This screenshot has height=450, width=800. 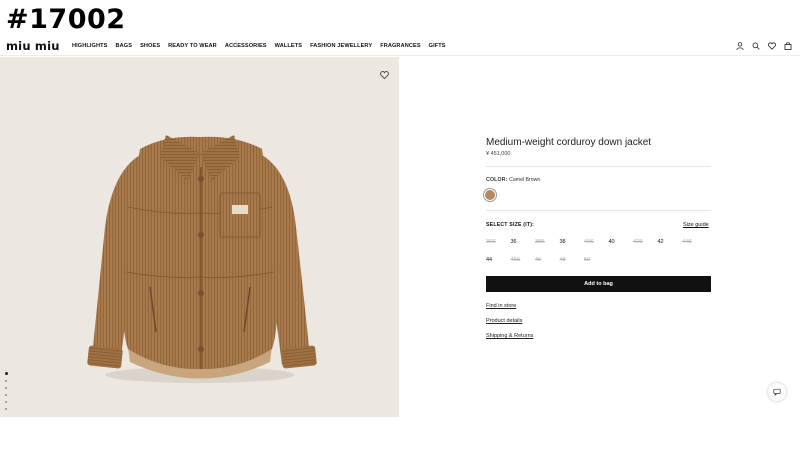 What do you see at coordinates (523, 242) in the screenshot?
I see `size-option: 36` at bounding box center [523, 242].